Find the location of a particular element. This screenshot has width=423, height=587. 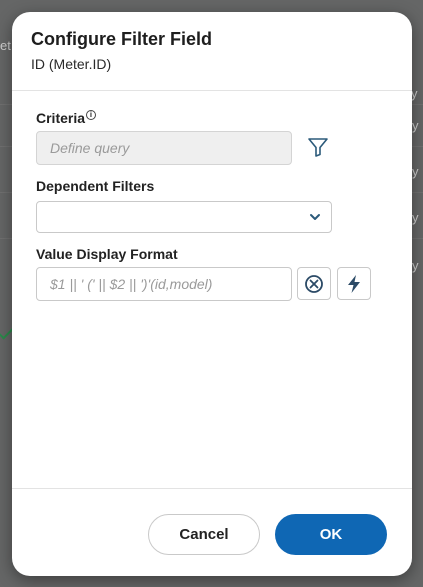

cancel-button: Cancel is located at coordinates (204, 534).